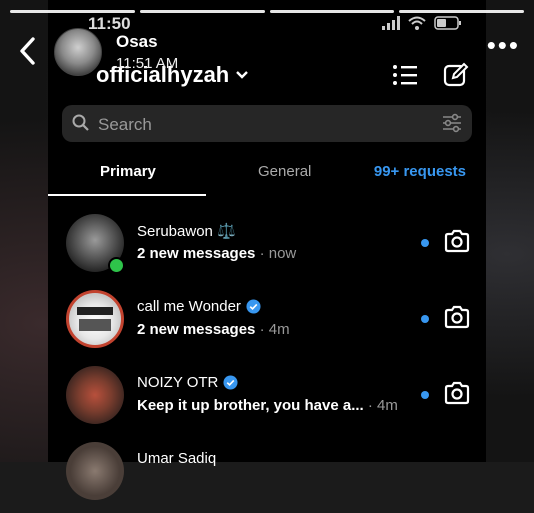  Describe the element at coordinates (80, 122) in the screenshot. I see `search-icon` at that location.